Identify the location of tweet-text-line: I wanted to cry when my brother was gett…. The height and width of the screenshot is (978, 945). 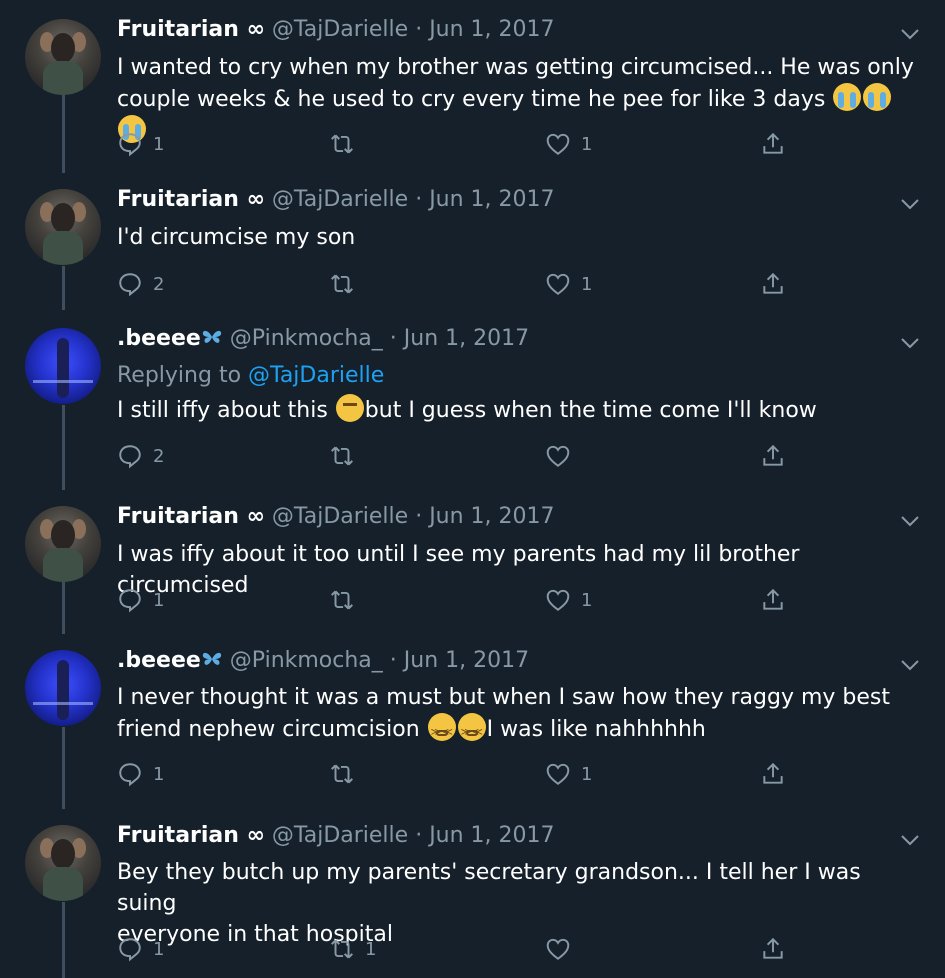
(515, 67).